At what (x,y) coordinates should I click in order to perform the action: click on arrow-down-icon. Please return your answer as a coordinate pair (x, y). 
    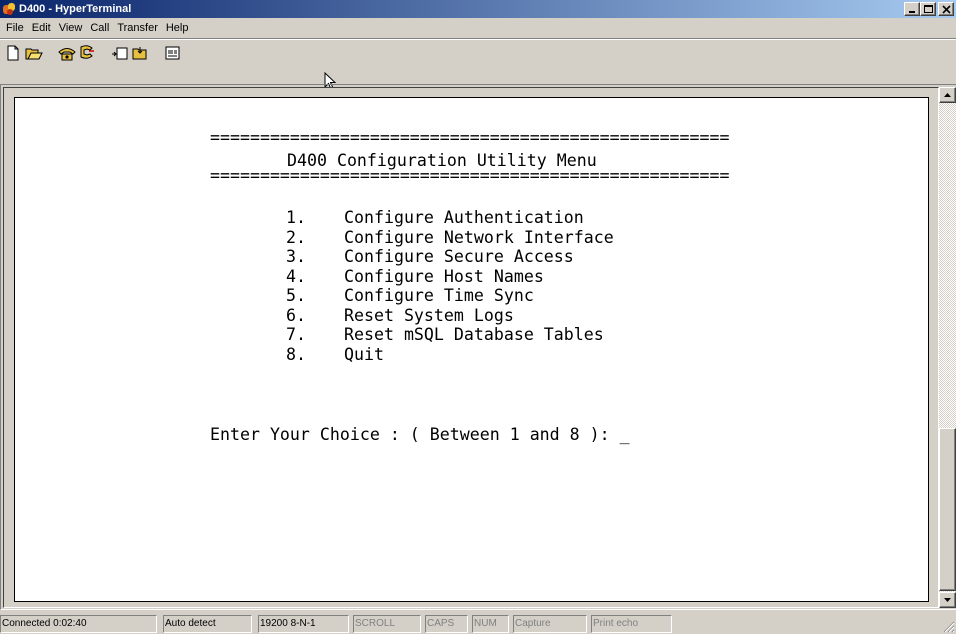
    Looking at the image, I should click on (947, 600).